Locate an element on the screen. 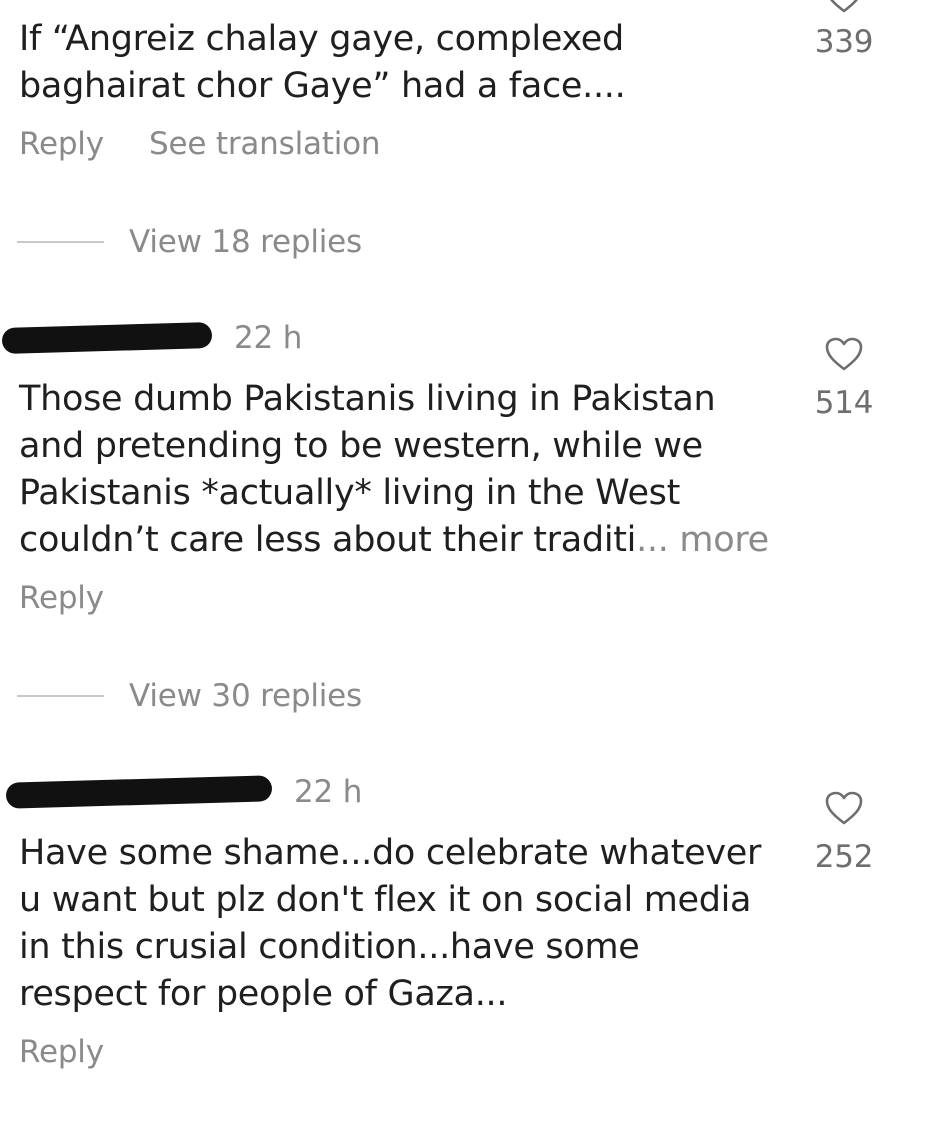  view-replies-button: View 30 replies is located at coordinates (189, 696).